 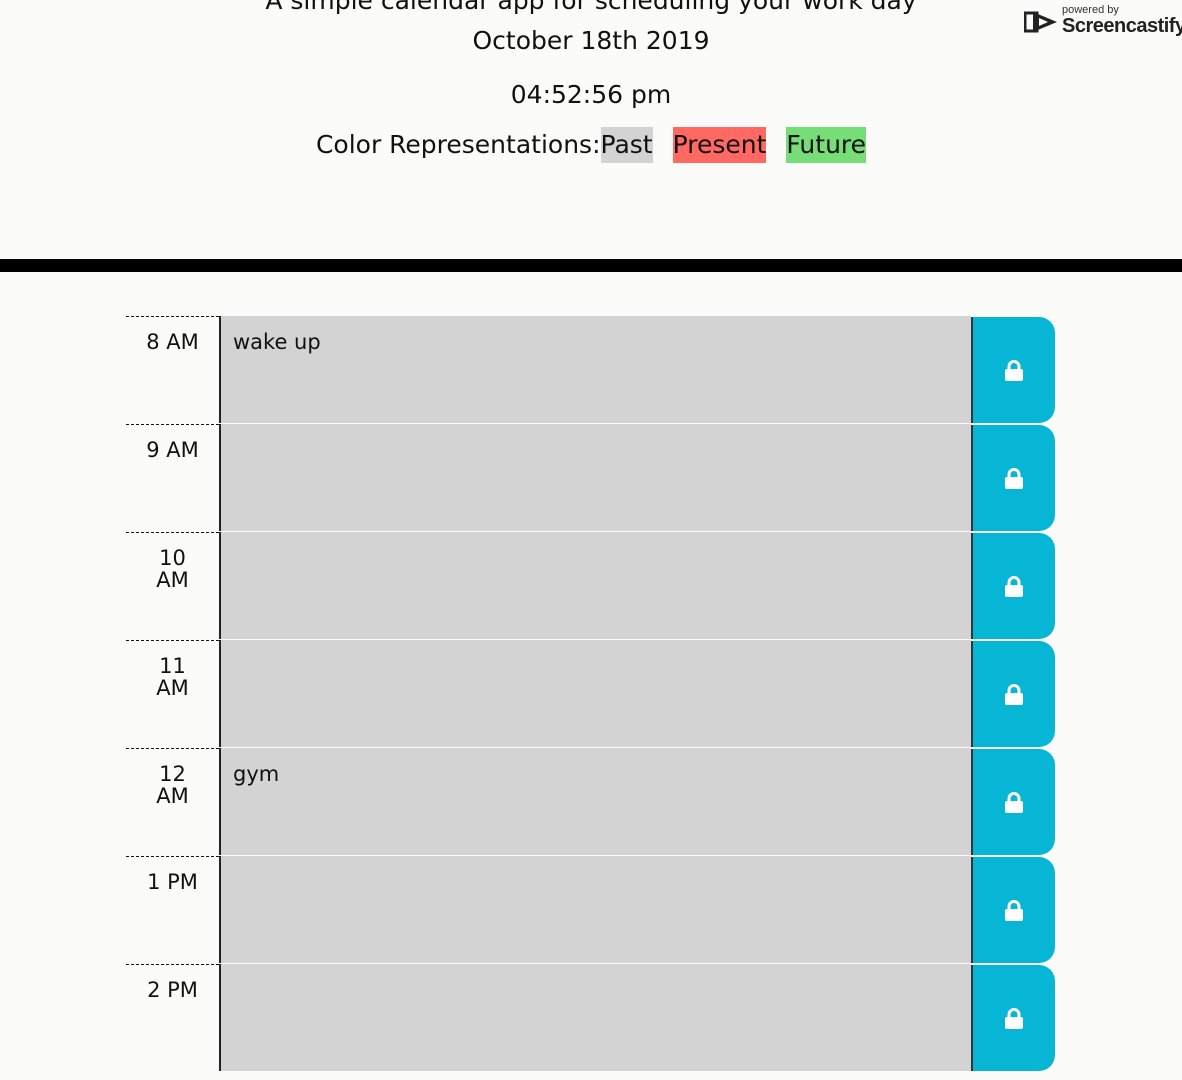 What do you see at coordinates (591, 94) in the screenshot?
I see `current-time: 04:52:56 pm` at bounding box center [591, 94].